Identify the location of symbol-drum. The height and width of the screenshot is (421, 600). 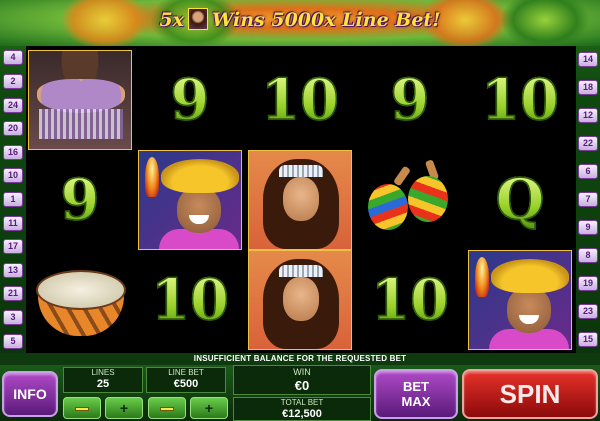
(80, 300).